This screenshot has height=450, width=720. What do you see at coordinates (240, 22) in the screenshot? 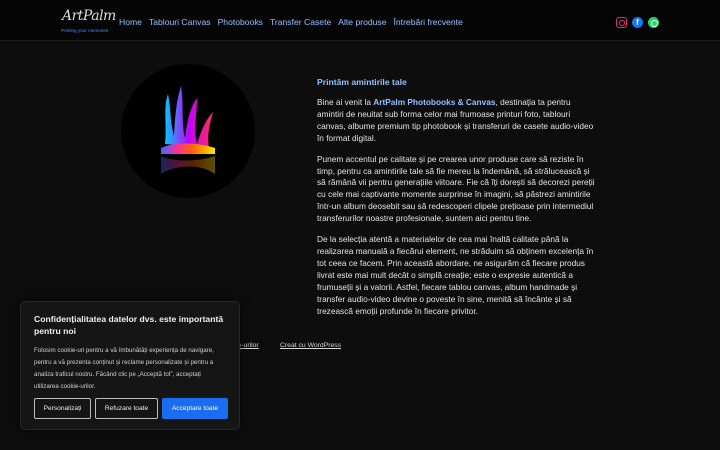
I see `nav-photobooks: Photobooks` at bounding box center [240, 22].